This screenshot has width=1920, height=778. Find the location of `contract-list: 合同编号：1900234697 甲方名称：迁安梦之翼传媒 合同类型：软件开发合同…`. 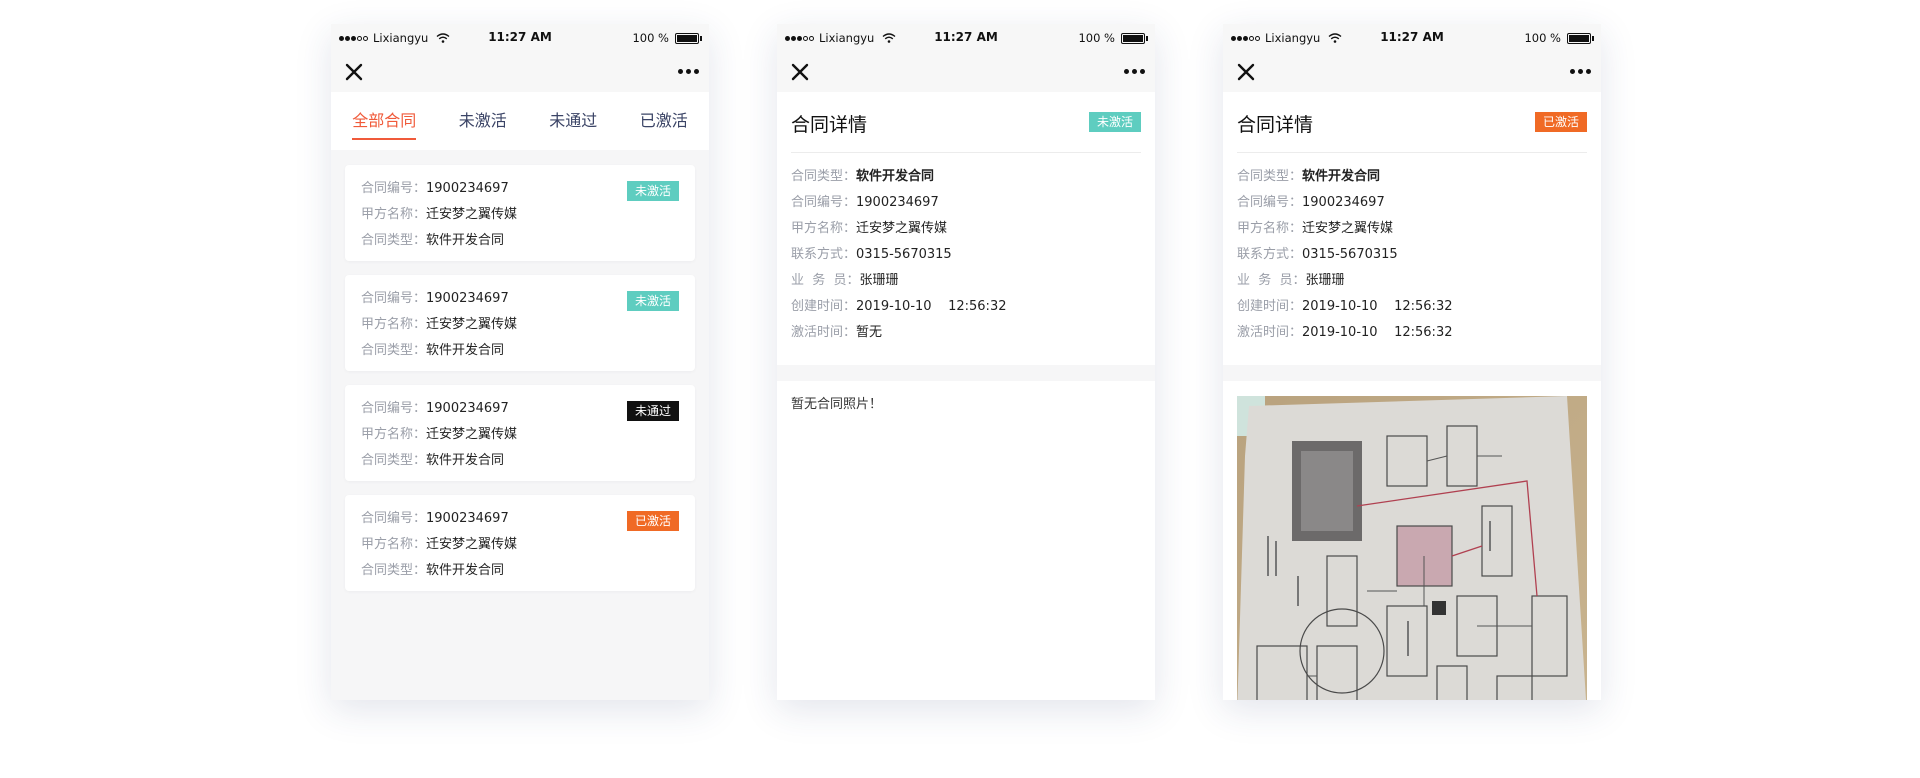

contract-list: 合同编号：1900234697 甲方名称：迁安梦之翼传媒 合同类型：软件开发合同… is located at coordinates (520, 425).